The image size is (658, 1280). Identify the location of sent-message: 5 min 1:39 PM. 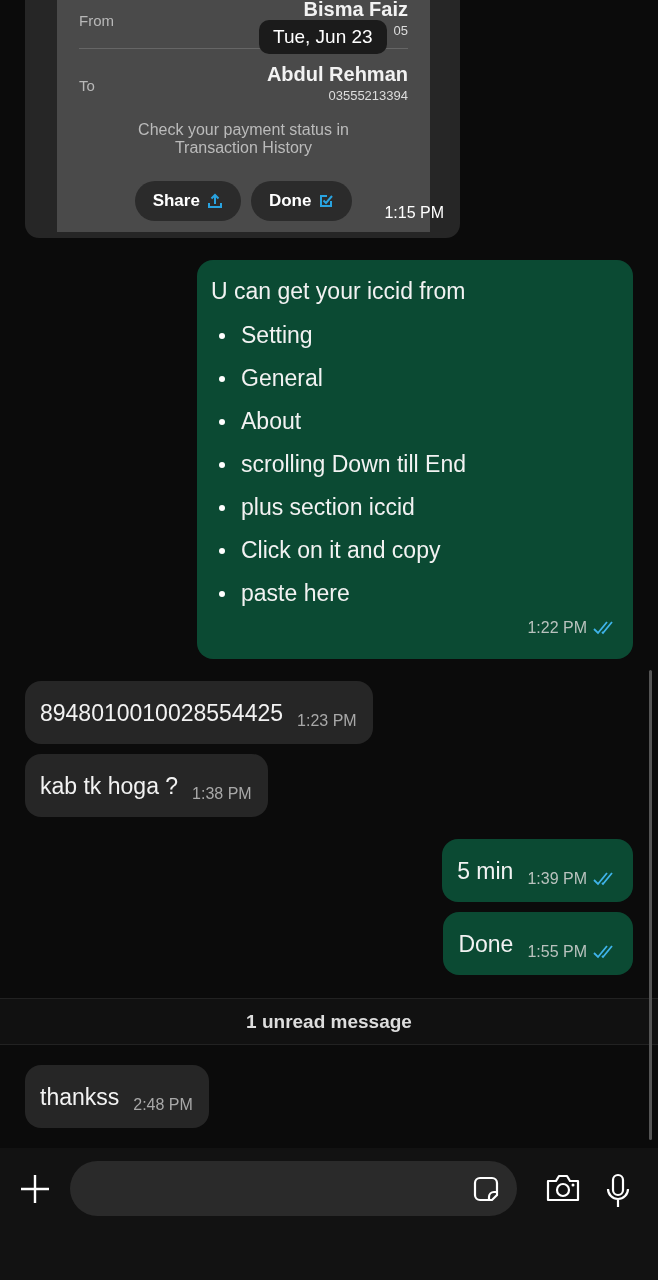
(537, 870).